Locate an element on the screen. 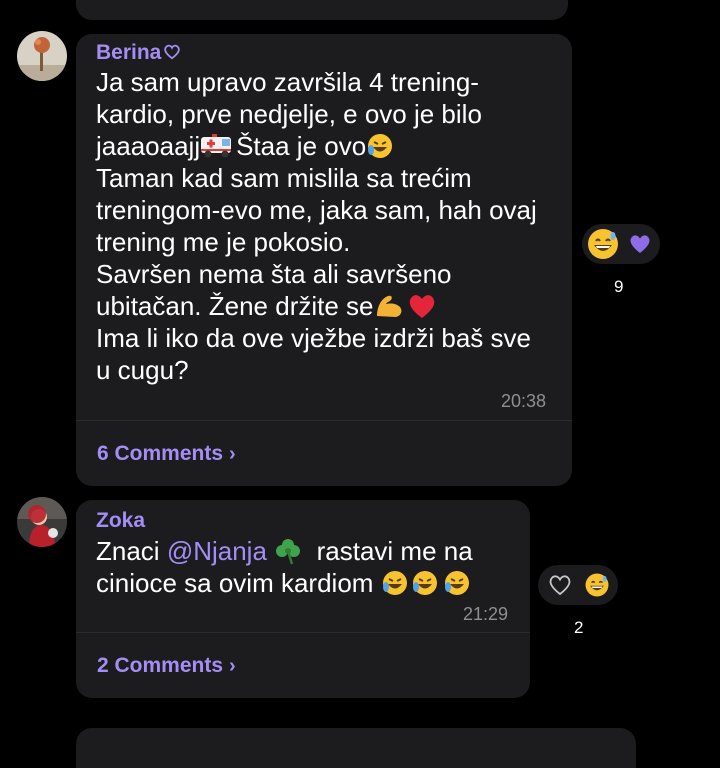 The width and height of the screenshot is (720, 768). message-line: Znaci @Njanja rastavi me na is located at coordinates (284, 551).